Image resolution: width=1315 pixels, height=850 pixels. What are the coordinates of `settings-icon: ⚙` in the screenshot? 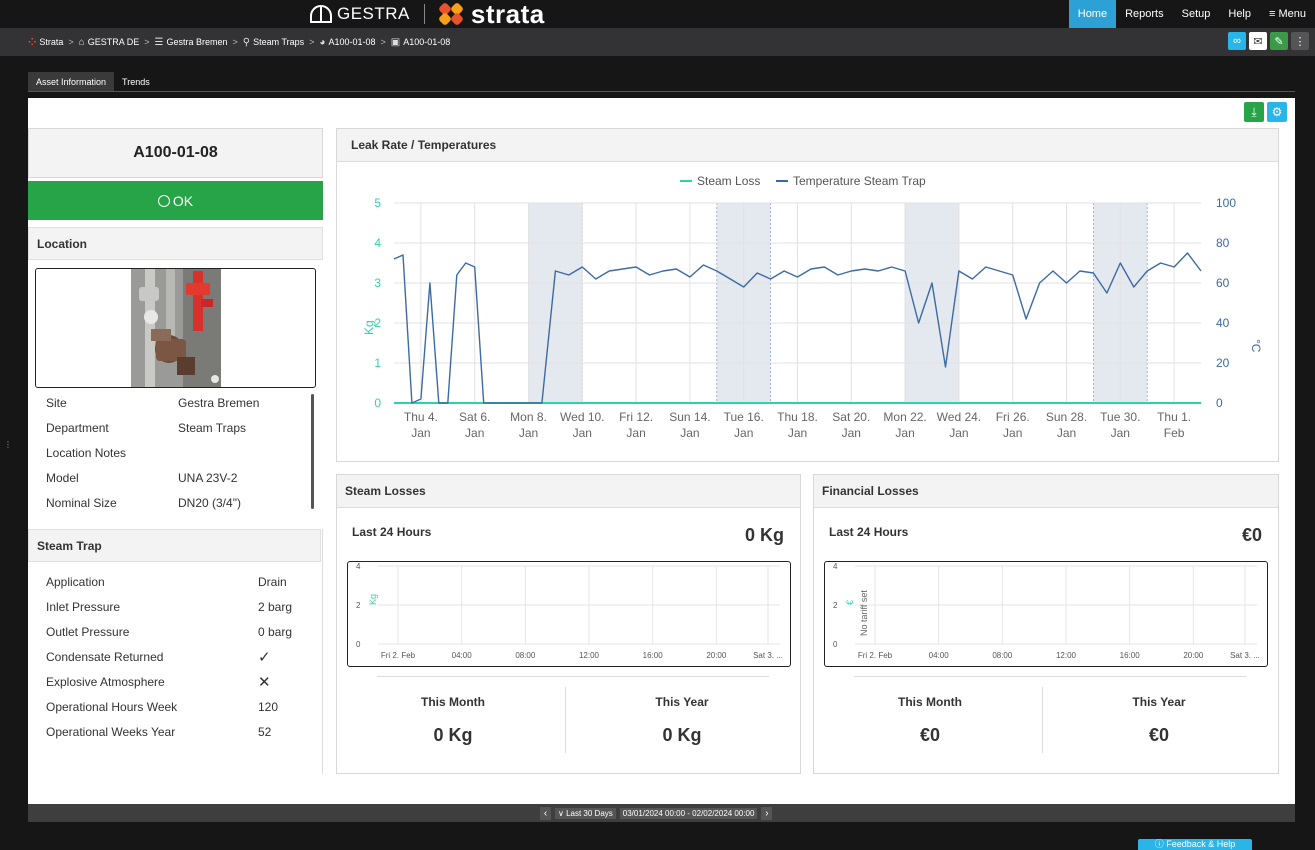 It's located at (1277, 112).